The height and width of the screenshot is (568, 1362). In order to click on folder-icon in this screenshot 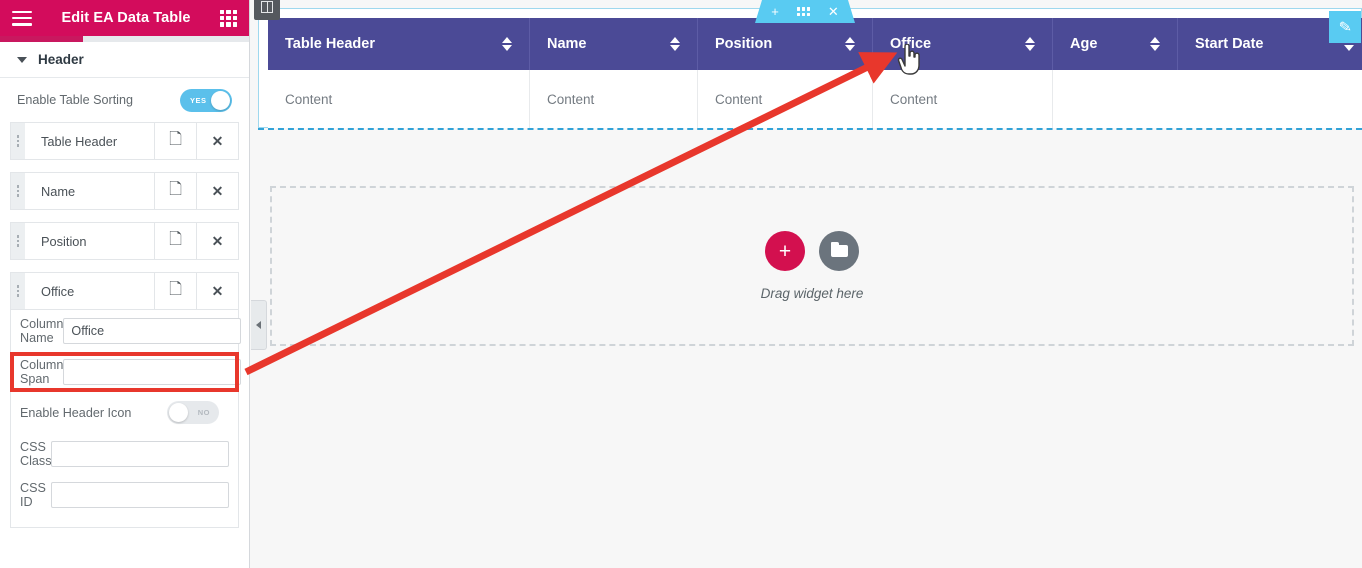, I will do `click(839, 249)`.